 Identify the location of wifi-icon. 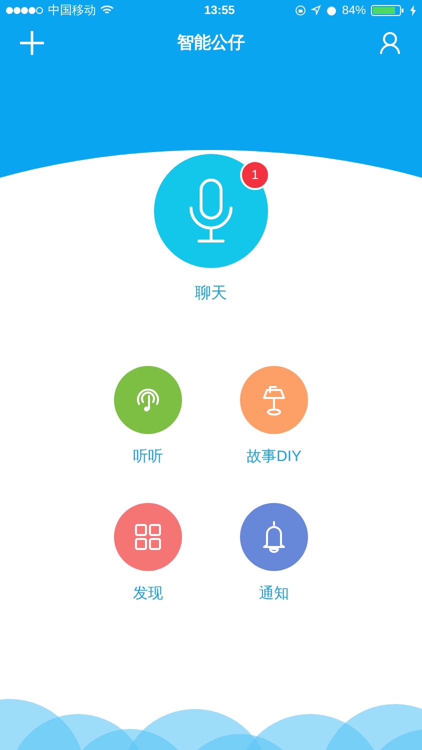
(107, 10).